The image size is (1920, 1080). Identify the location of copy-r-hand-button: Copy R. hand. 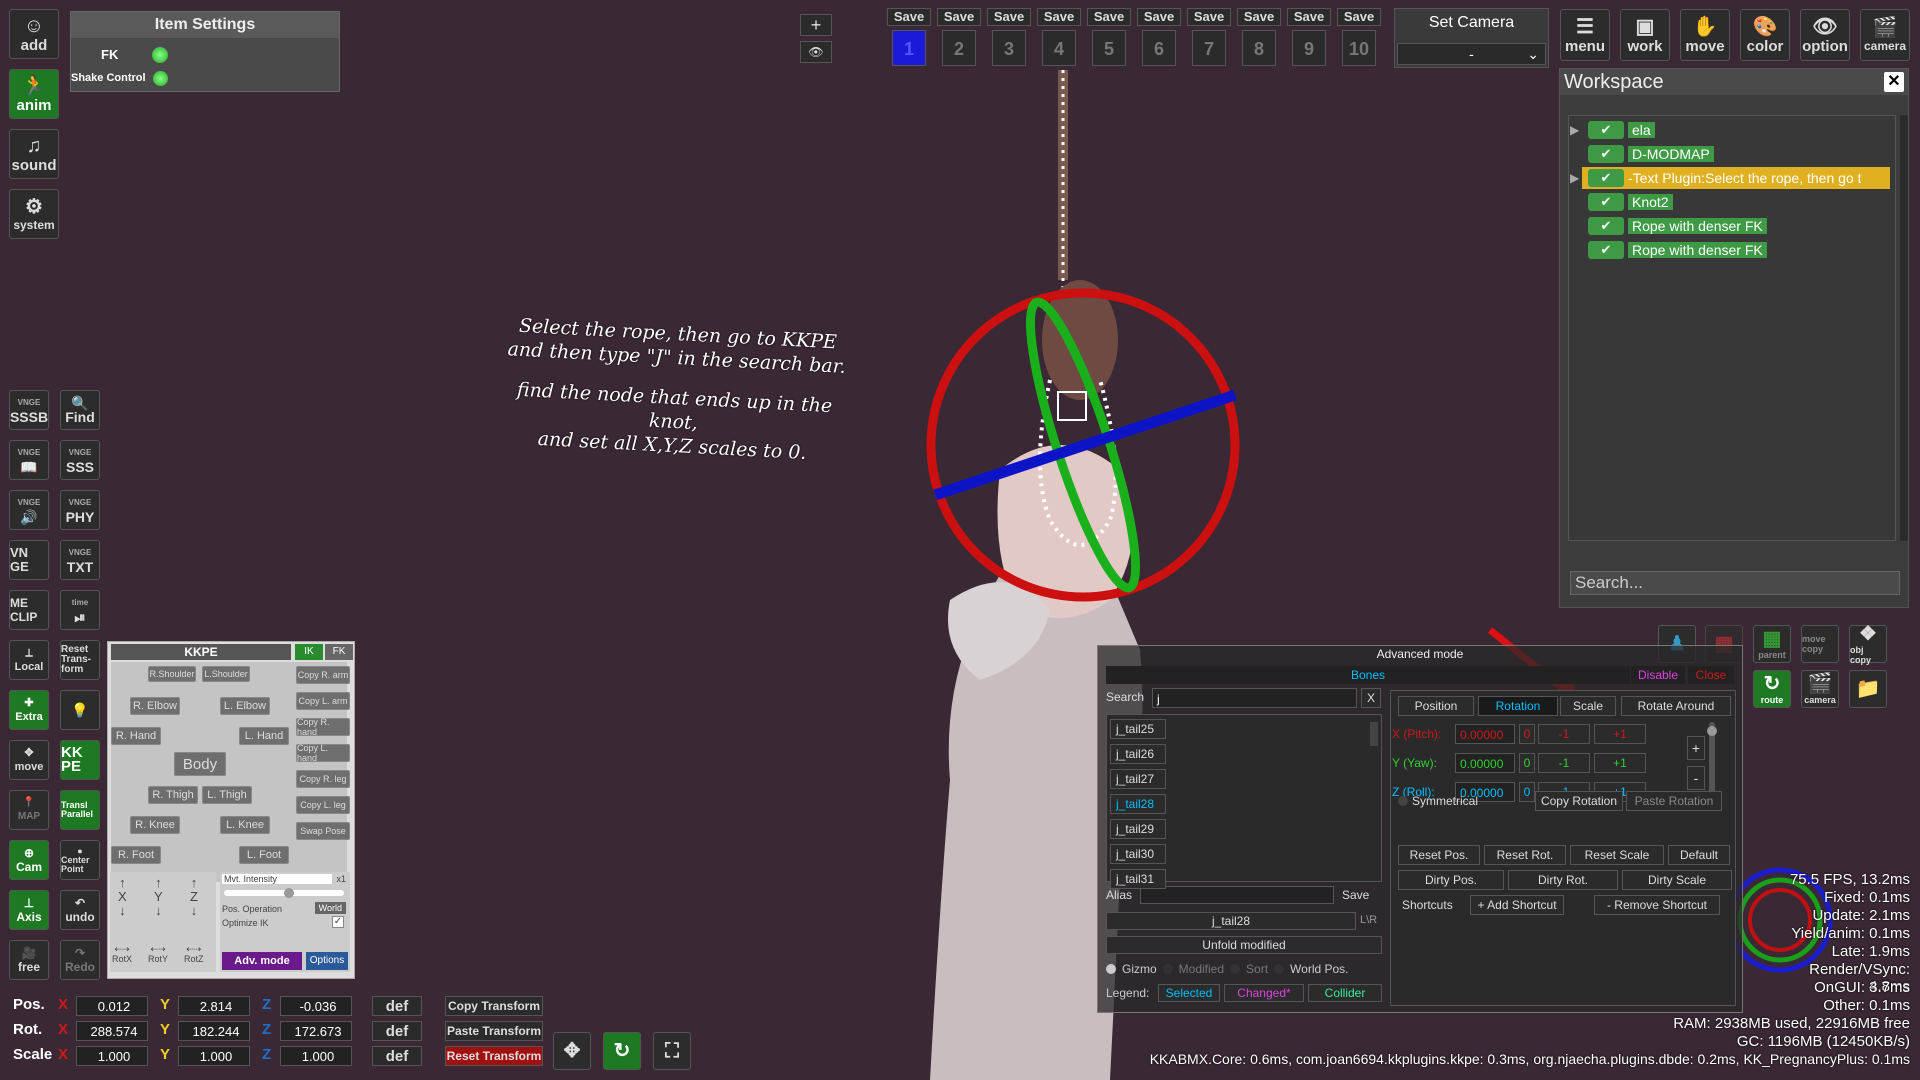
(323, 727).